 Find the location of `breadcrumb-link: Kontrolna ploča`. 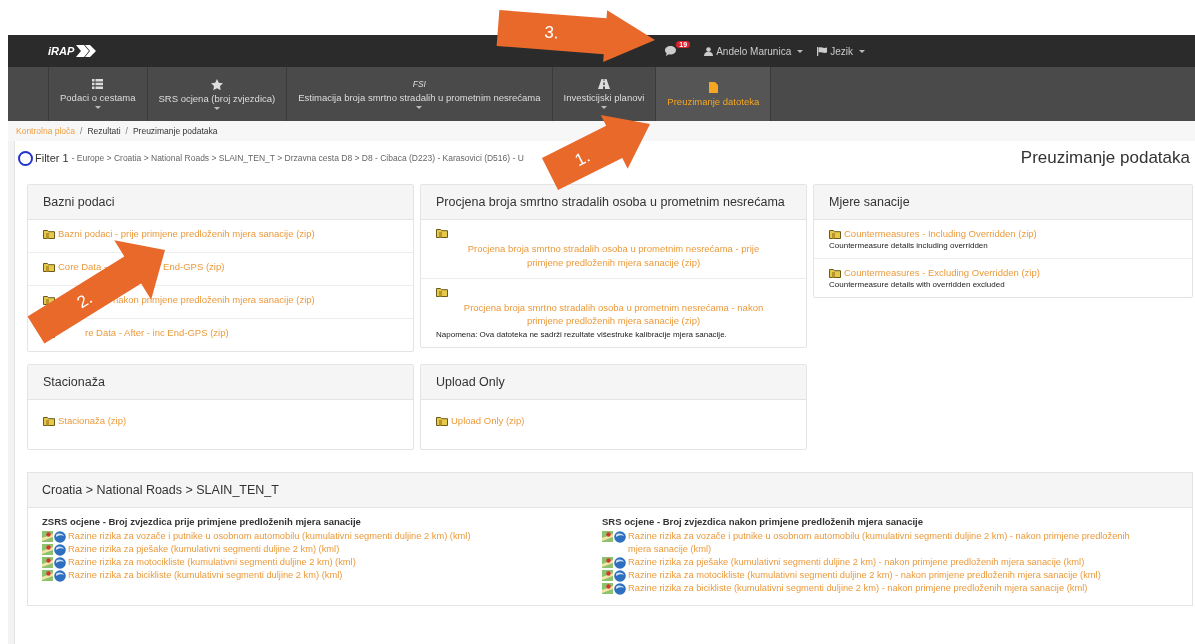

breadcrumb-link: Kontrolna ploča is located at coordinates (46, 131).